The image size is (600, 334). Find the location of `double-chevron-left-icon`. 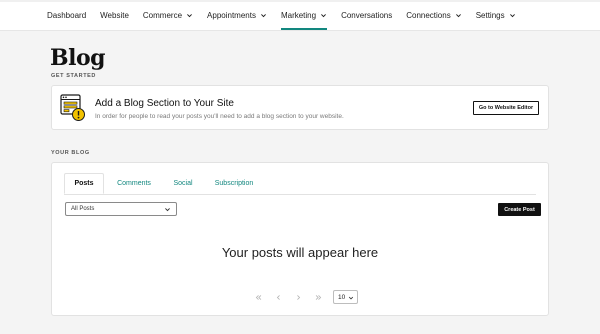

double-chevron-left-icon is located at coordinates (258, 297).